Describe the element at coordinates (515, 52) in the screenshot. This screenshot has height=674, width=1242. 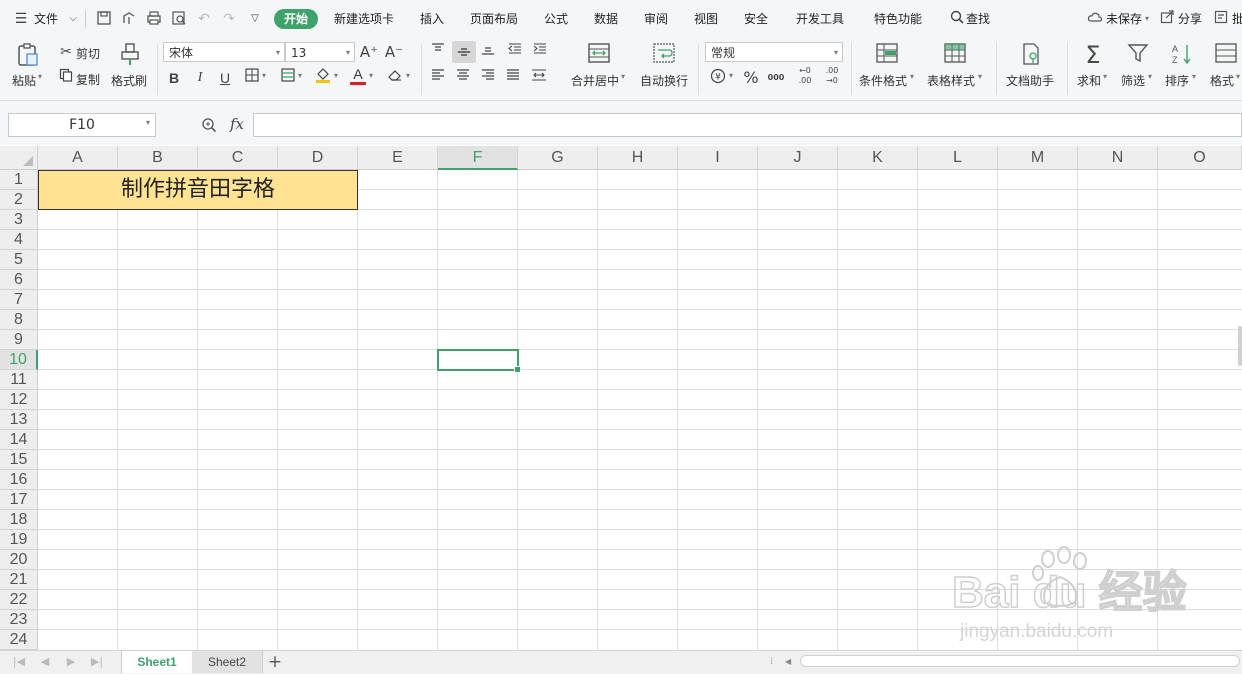
I see `decrease-indent-icon` at that location.